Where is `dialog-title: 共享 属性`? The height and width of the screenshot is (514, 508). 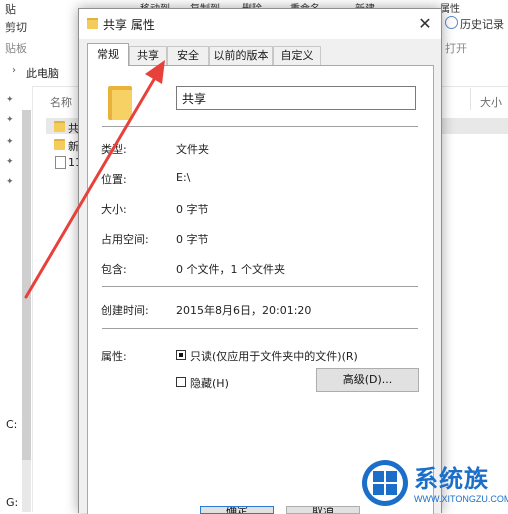 dialog-title: 共享 属性 is located at coordinates (129, 25).